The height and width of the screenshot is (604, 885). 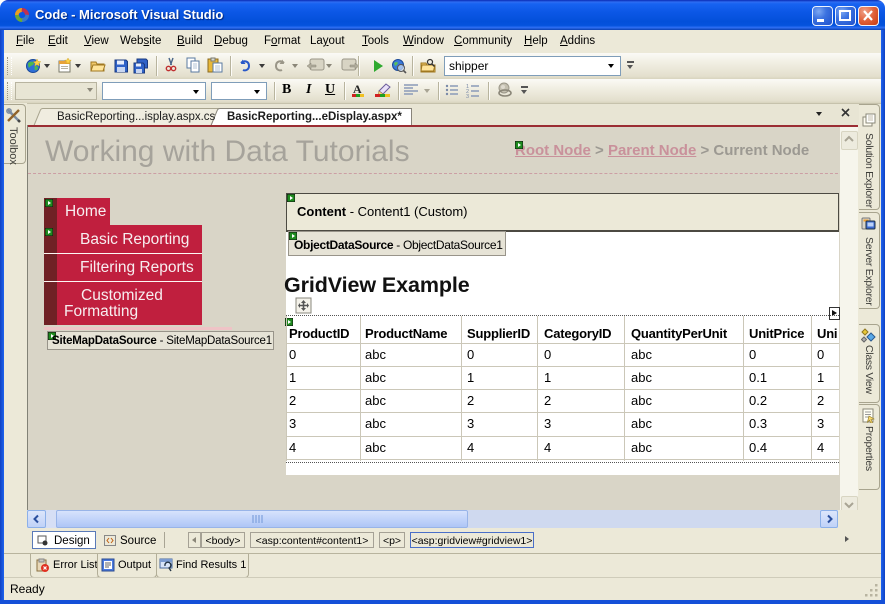 I want to click on svg-text: 3, so click(x=467, y=96).